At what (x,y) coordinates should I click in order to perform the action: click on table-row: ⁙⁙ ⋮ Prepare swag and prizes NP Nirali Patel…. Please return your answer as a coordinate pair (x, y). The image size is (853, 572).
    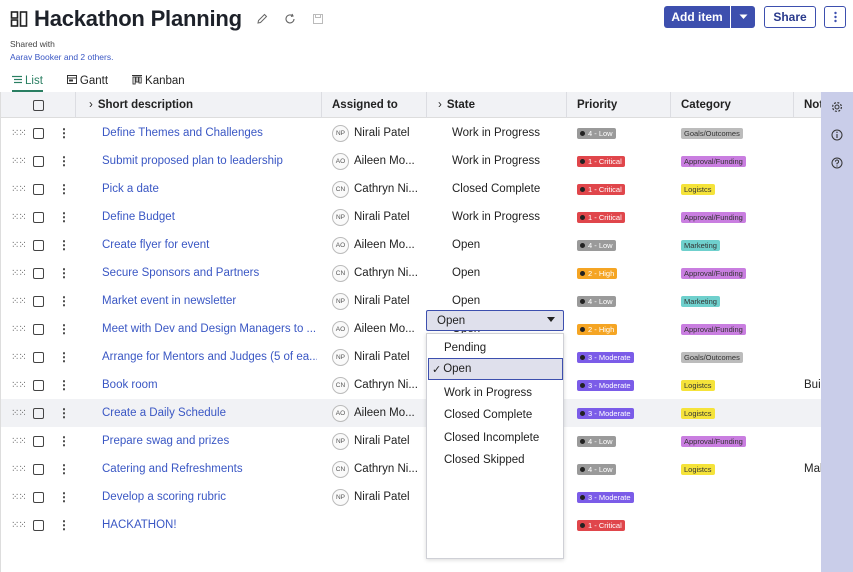
    Looking at the image, I should click on (411, 441).